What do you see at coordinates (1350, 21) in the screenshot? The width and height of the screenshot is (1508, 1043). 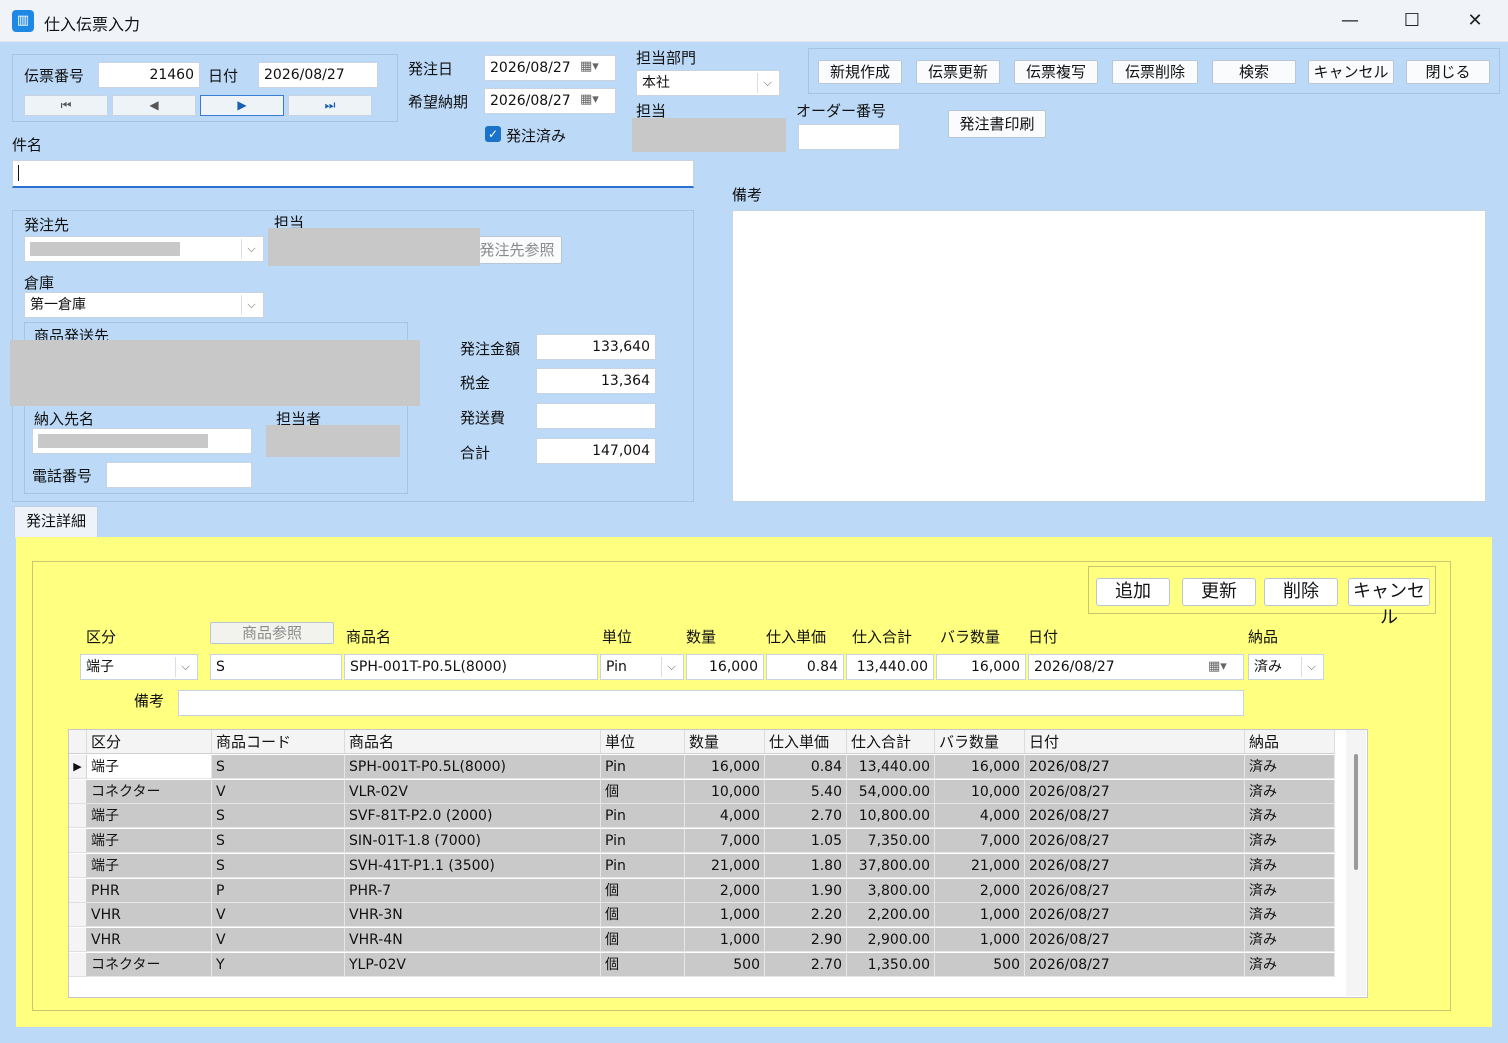 I see `minimize-button: —` at bounding box center [1350, 21].